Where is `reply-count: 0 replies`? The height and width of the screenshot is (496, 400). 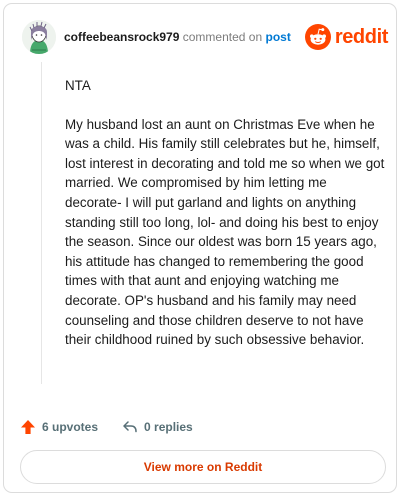
reply-count: 0 replies is located at coordinates (168, 427).